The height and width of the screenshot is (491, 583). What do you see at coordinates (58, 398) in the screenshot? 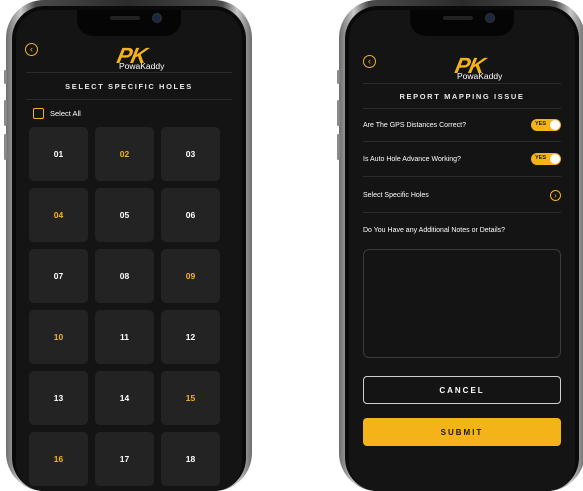
I see `hole-tile: 13` at bounding box center [58, 398].